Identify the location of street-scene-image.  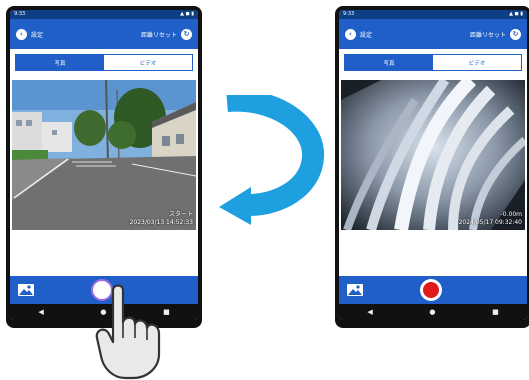
(104, 155).